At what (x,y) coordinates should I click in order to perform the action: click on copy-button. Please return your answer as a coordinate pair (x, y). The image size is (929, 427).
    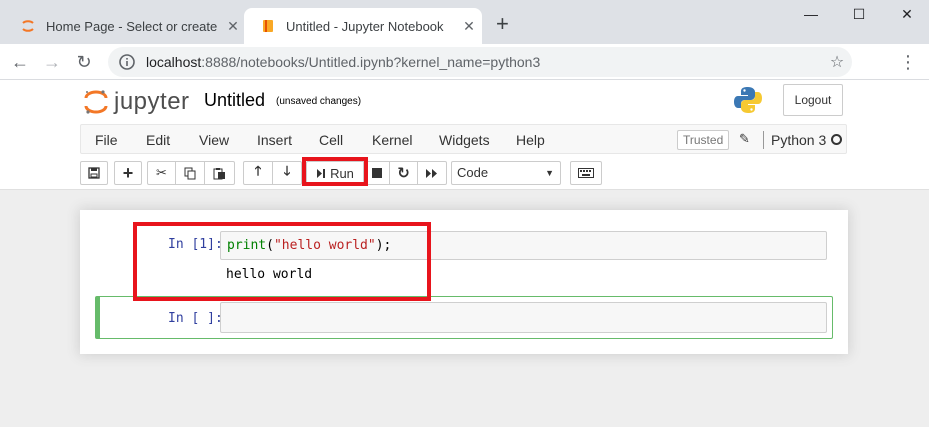
    Looking at the image, I should click on (190, 173).